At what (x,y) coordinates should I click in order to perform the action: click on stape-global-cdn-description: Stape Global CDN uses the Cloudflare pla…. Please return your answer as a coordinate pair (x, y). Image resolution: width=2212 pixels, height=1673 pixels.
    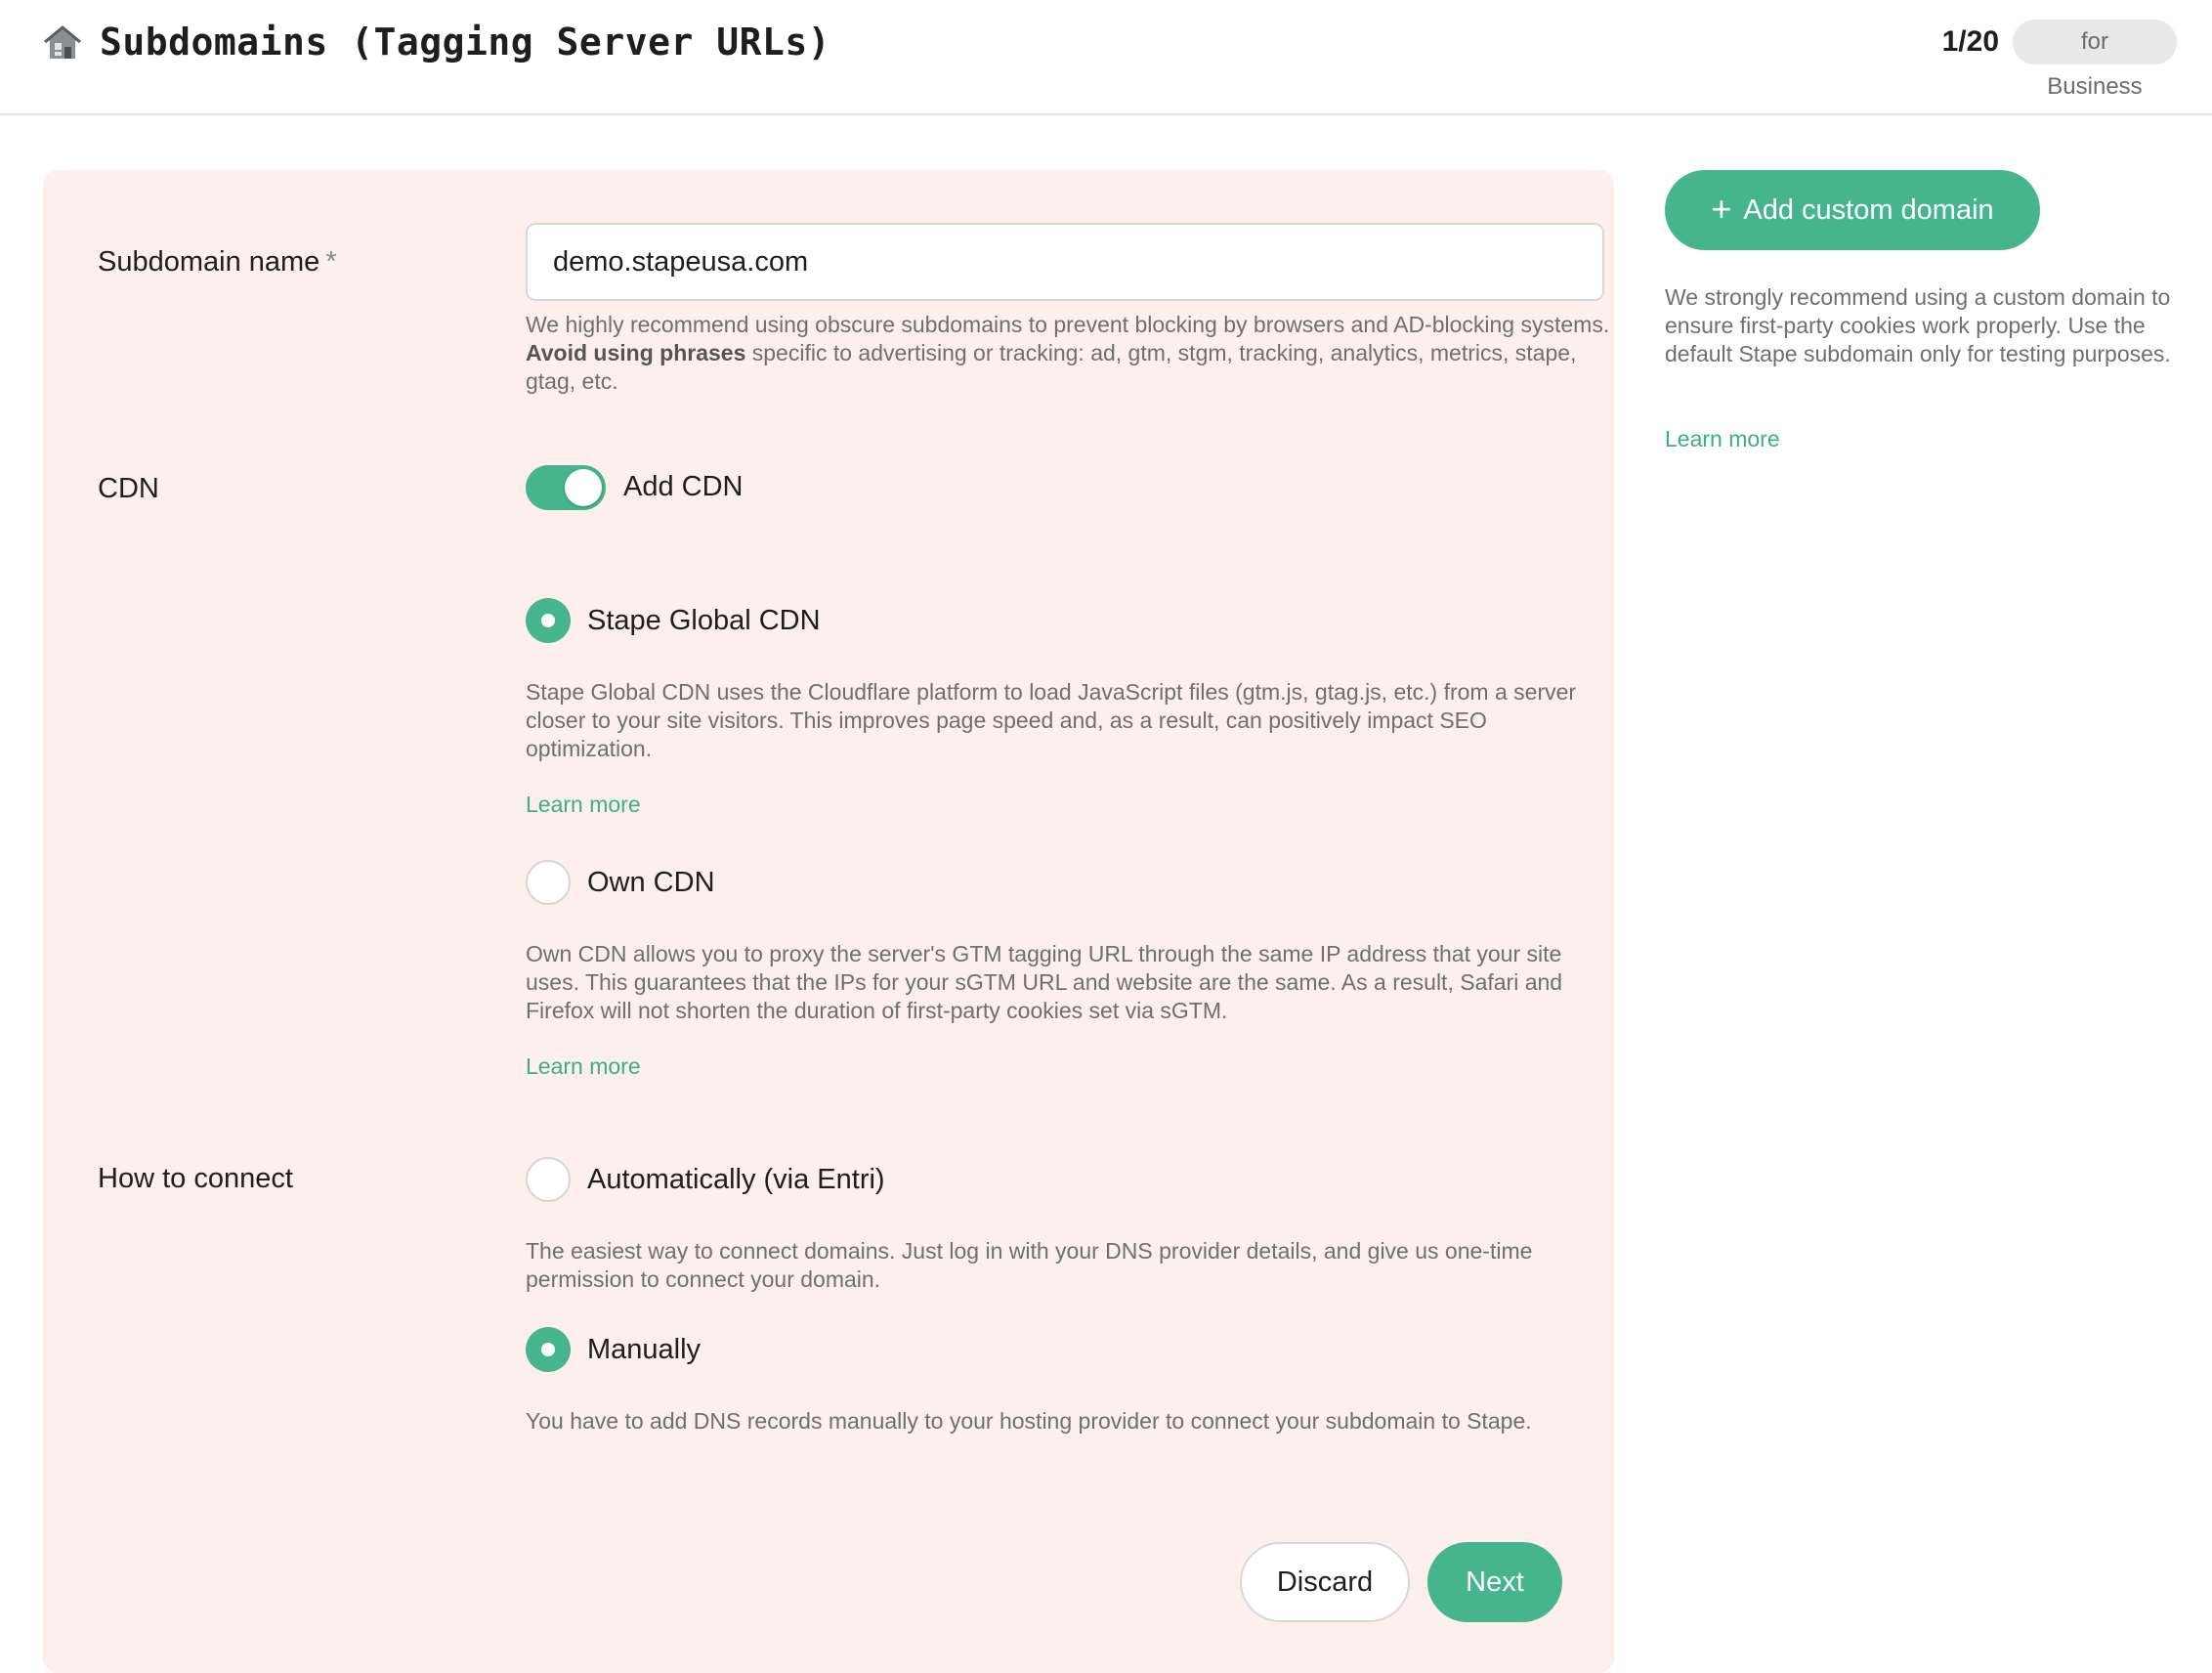
    Looking at the image, I should click on (1051, 720).